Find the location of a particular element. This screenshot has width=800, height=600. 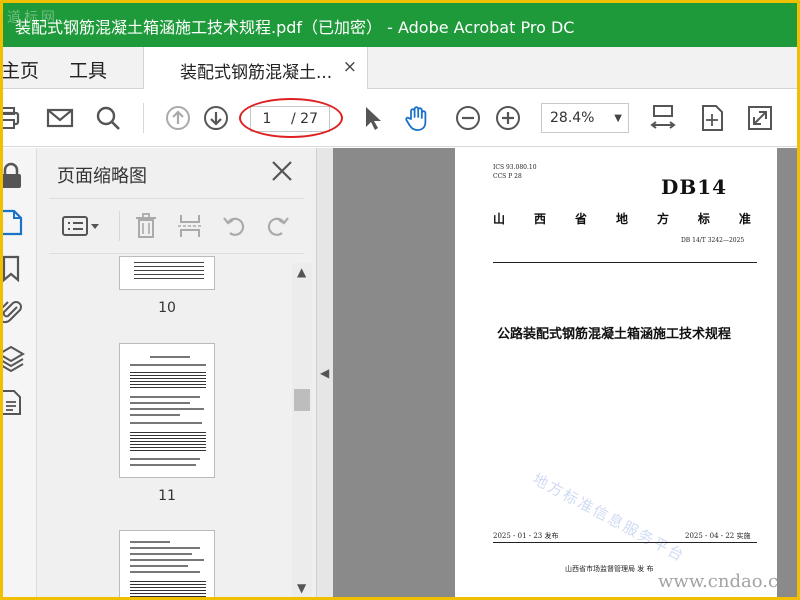

doc-watermark: 地方标准信息服务平台 is located at coordinates (609, 517).